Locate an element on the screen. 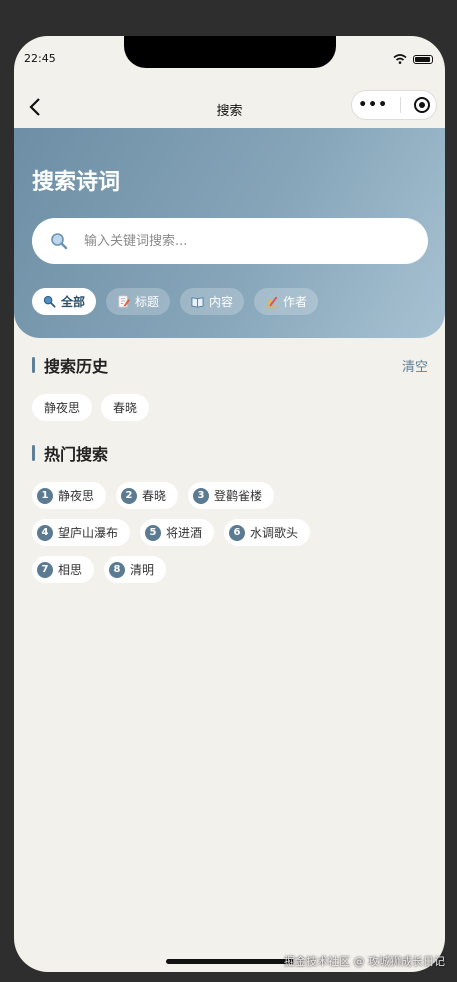 The width and height of the screenshot is (457, 982). search-history-title: 搜索历史 is located at coordinates (70, 365).